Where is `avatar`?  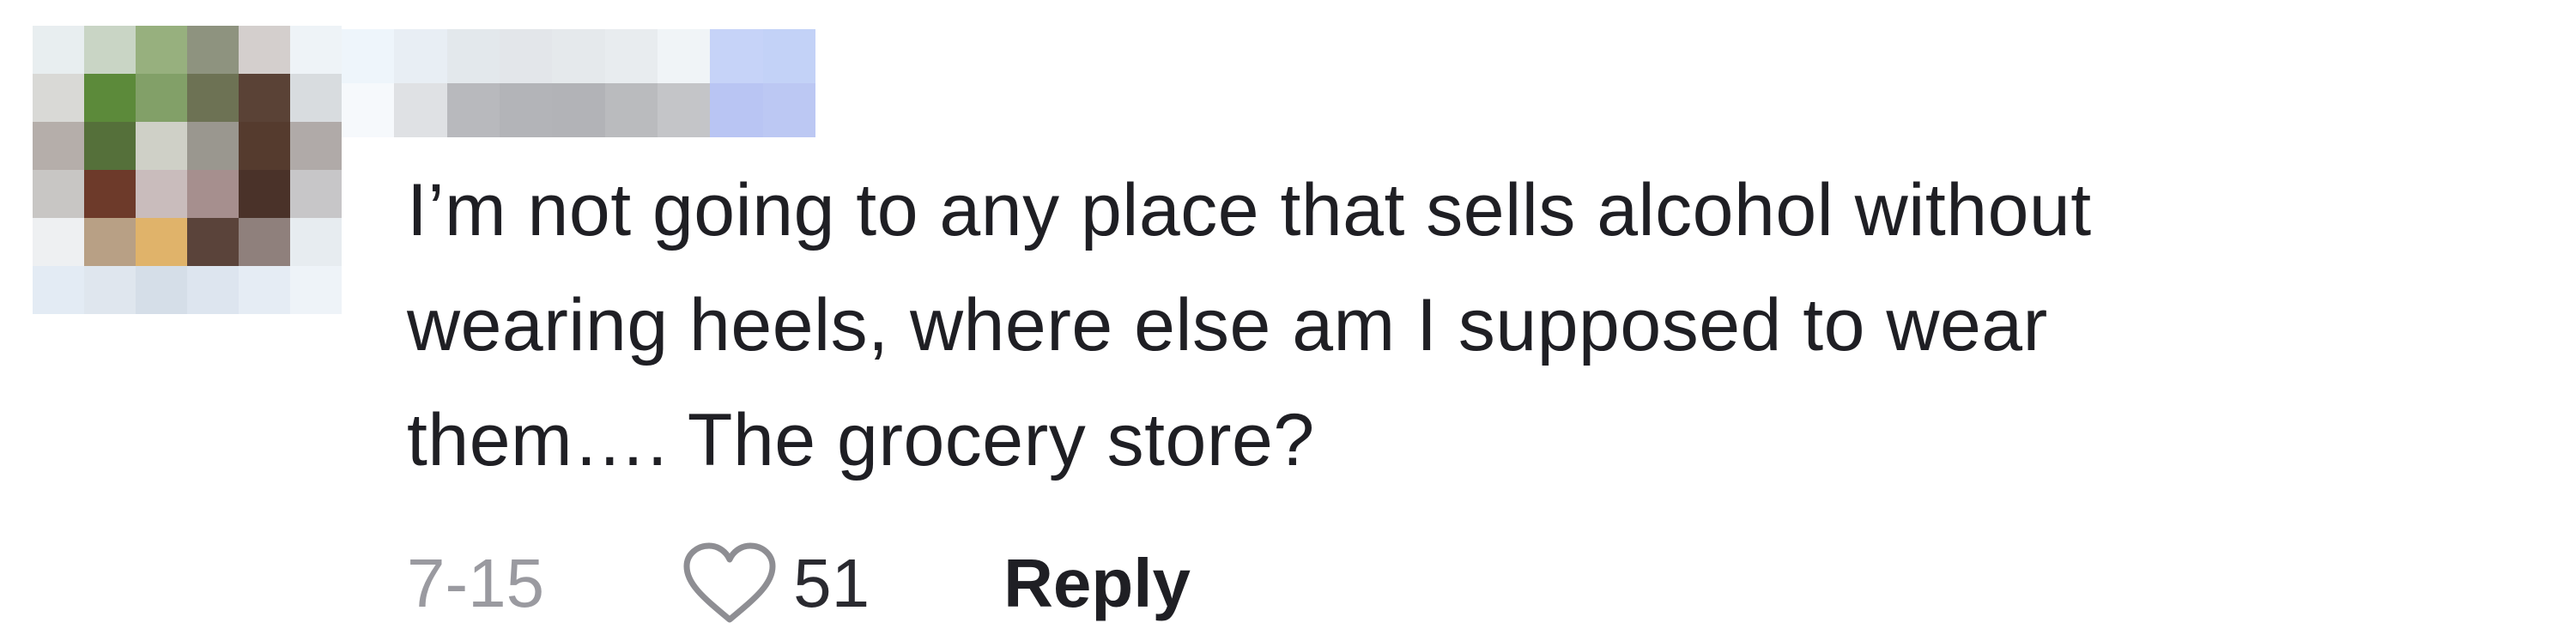
avatar is located at coordinates (187, 170).